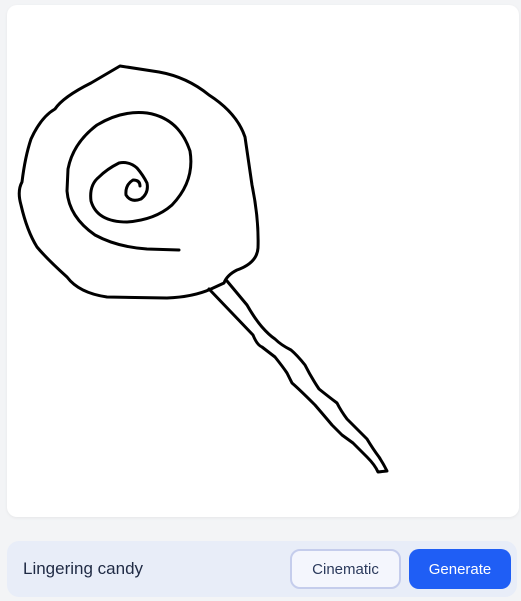 This screenshot has width=521, height=601. I want to click on lollipop-spiral-stroke, so click(129, 181).